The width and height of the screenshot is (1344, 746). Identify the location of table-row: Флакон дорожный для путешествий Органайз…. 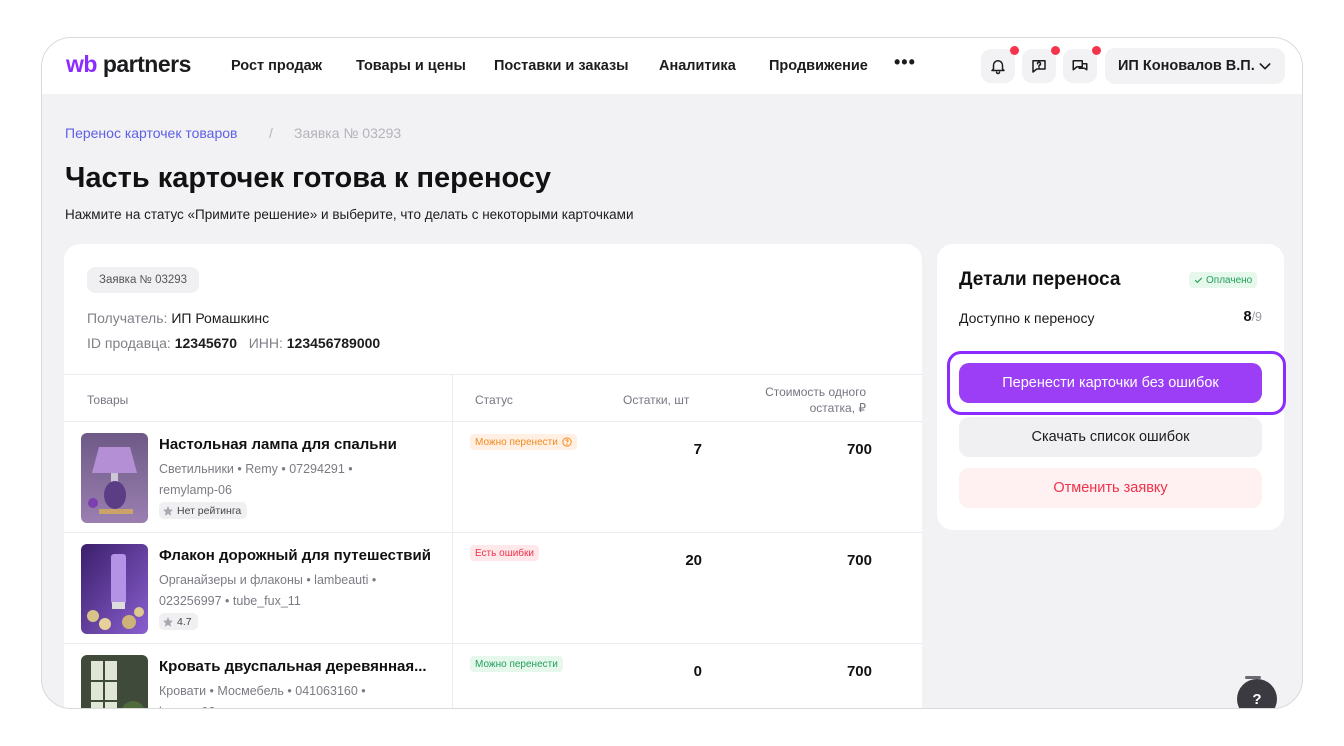
(493, 588).